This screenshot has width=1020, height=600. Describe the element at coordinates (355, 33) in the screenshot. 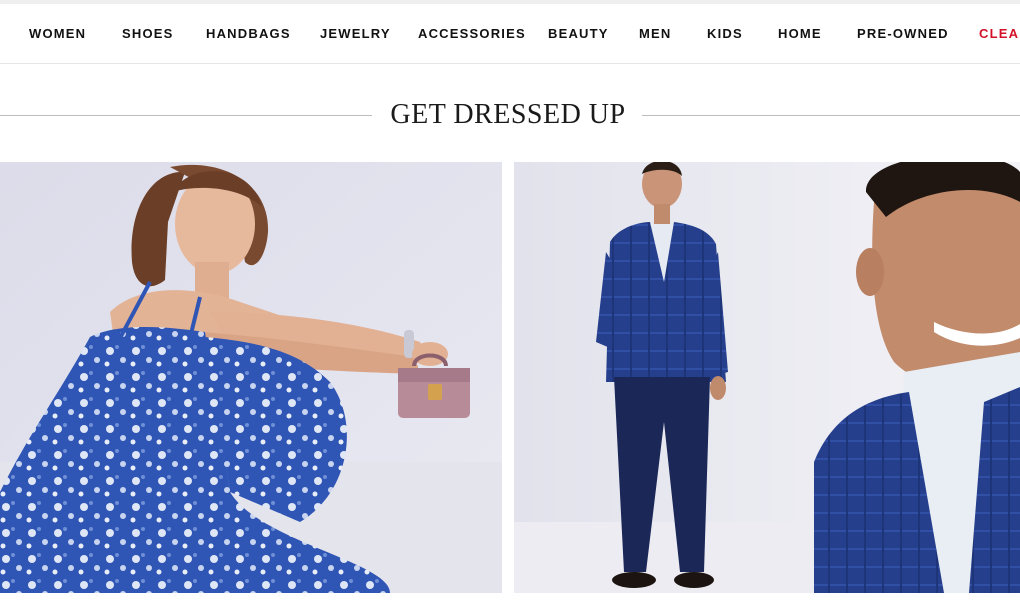

I see `nav-jewelry: JEWELRY` at that location.